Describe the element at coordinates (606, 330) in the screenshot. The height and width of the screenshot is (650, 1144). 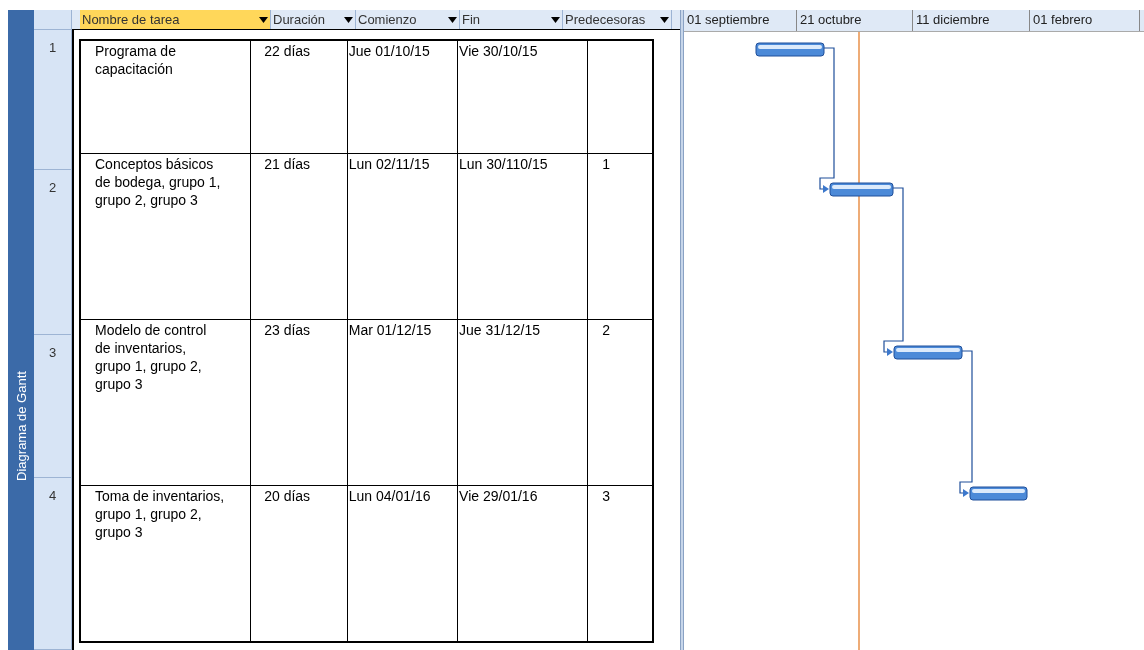
I see `table-cell: 2` at that location.